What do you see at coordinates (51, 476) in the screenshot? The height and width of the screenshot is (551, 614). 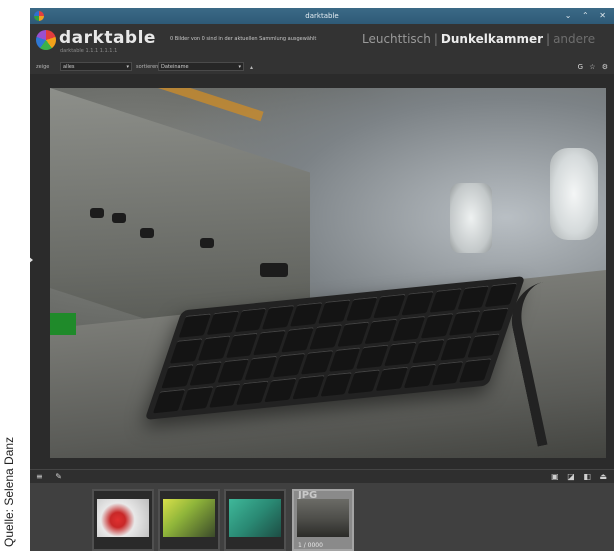 I see `filmstrip-left-icons: ≡ ✎` at bounding box center [51, 476].